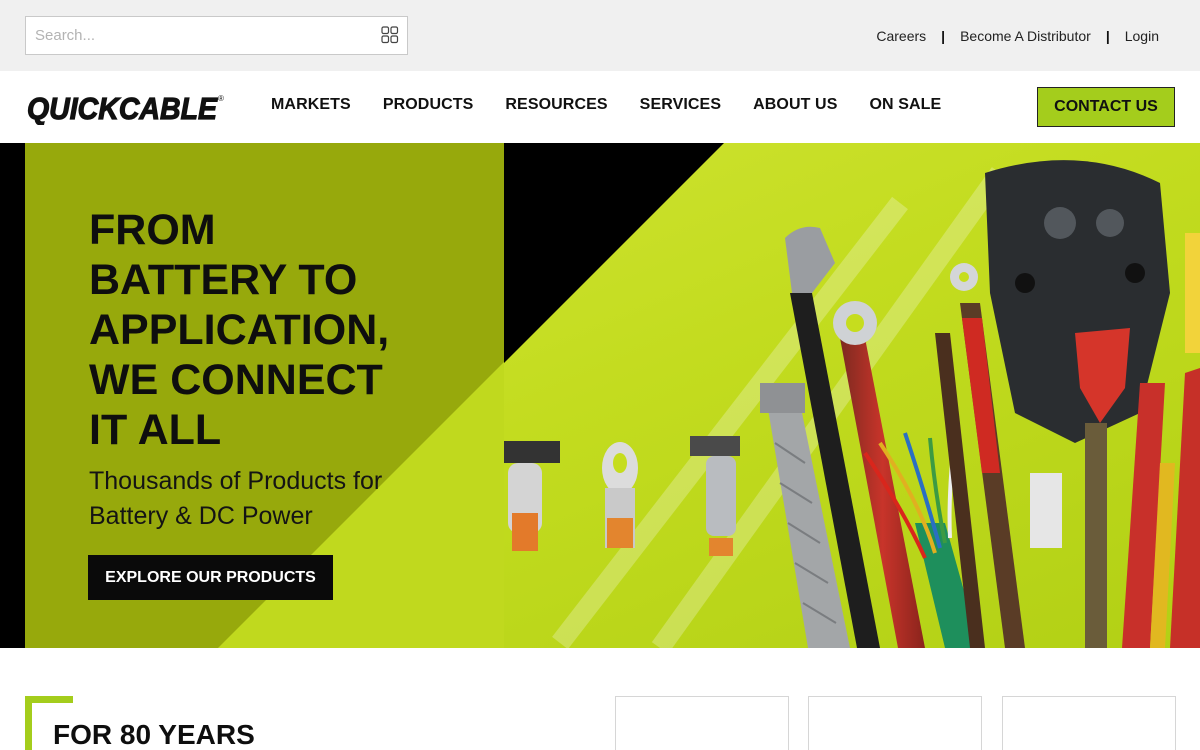 The width and height of the screenshot is (1200, 750). What do you see at coordinates (154, 734) in the screenshot?
I see `section-heading: FOR 80 YEARS` at bounding box center [154, 734].